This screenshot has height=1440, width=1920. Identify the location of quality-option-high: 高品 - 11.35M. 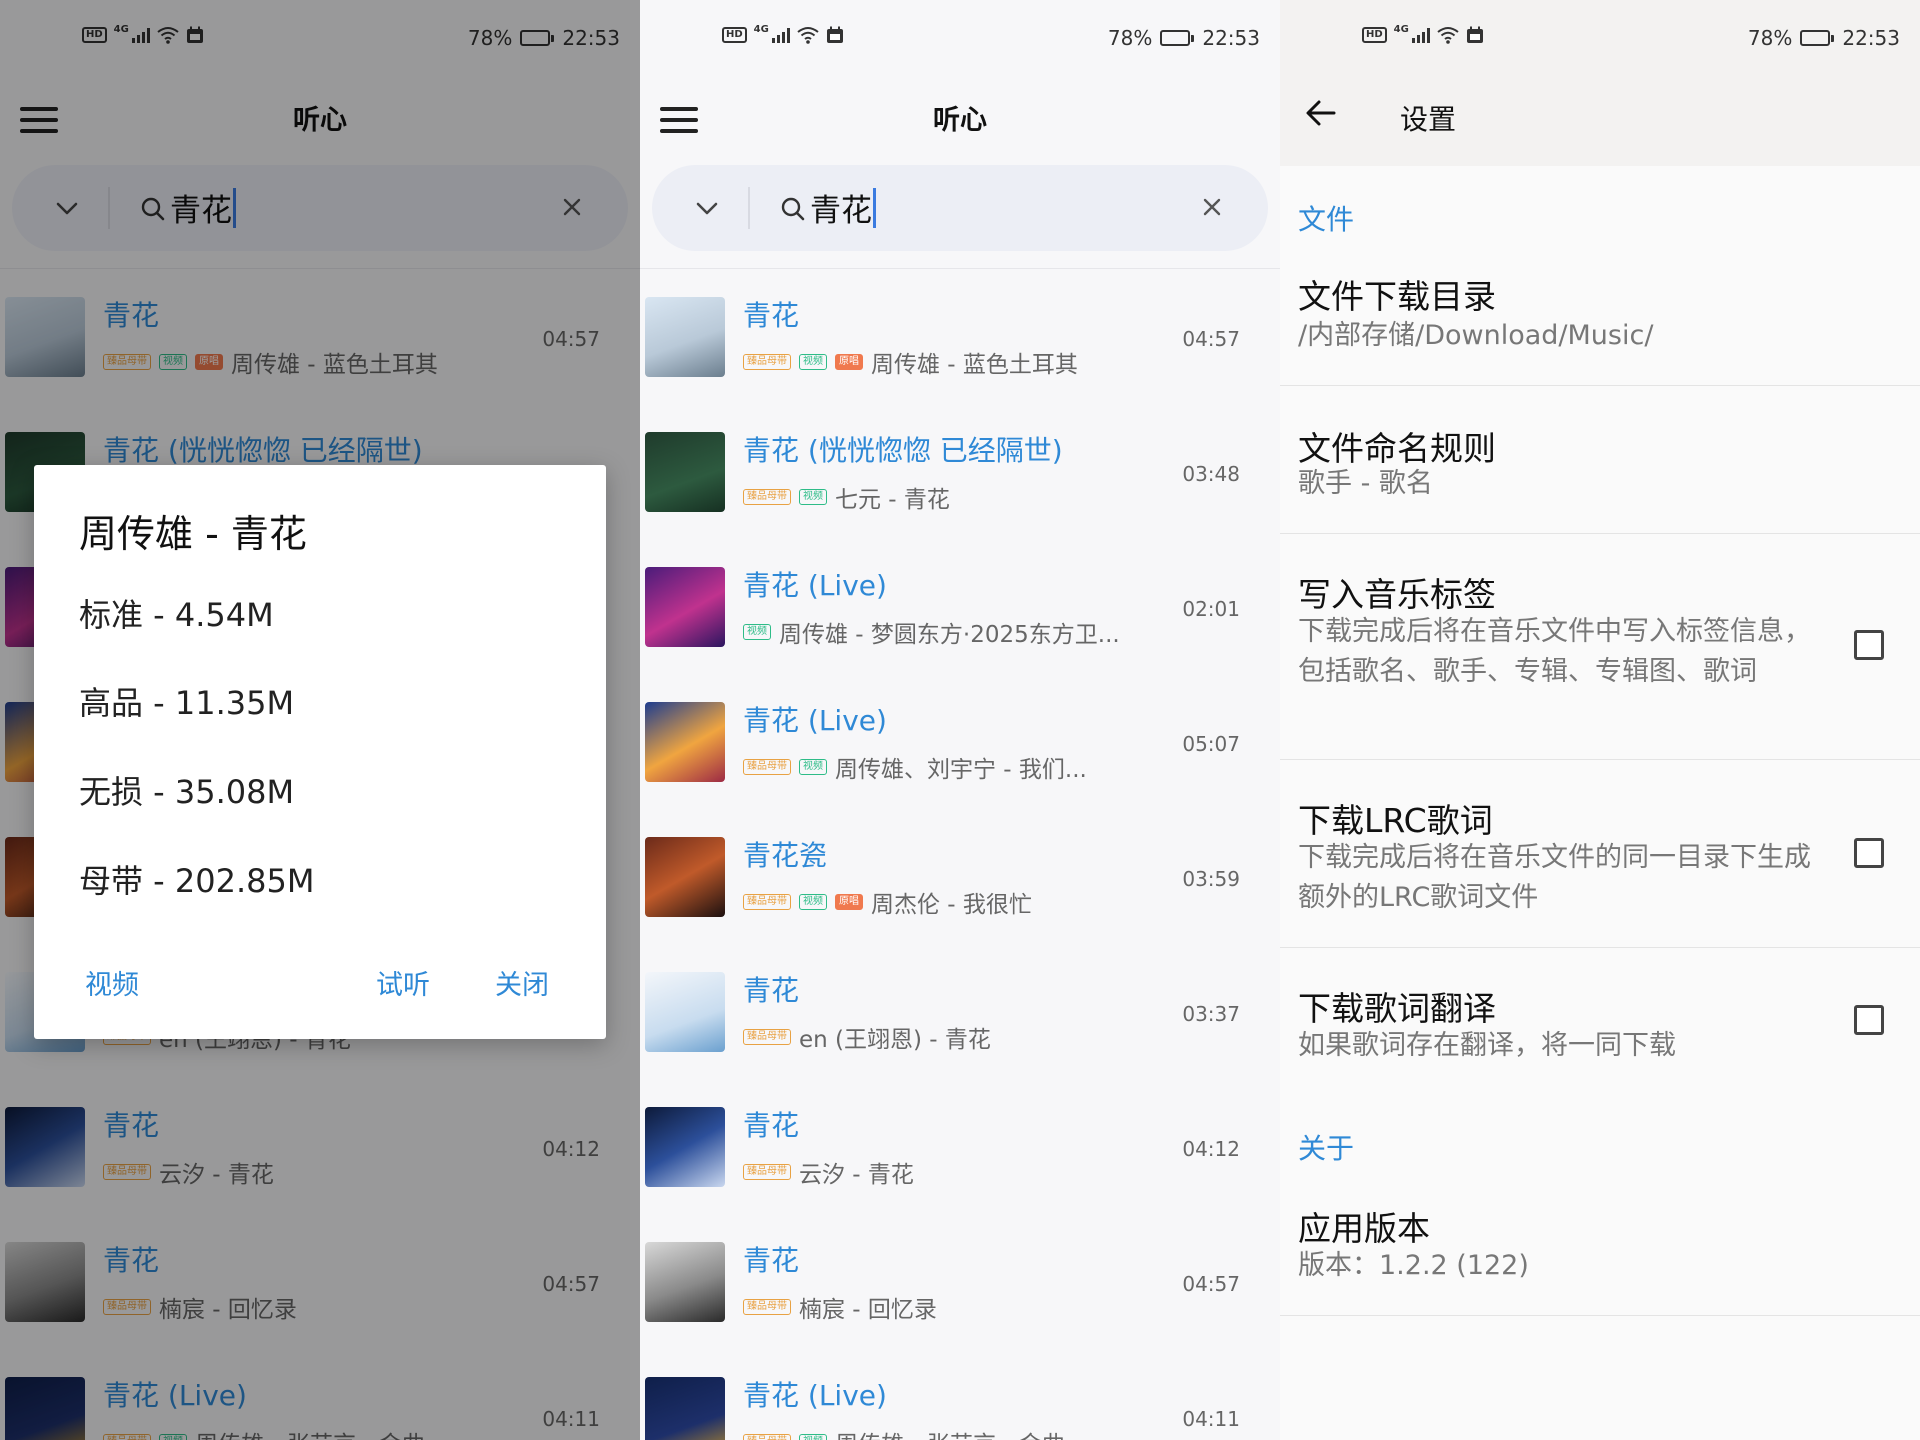
(186, 701).